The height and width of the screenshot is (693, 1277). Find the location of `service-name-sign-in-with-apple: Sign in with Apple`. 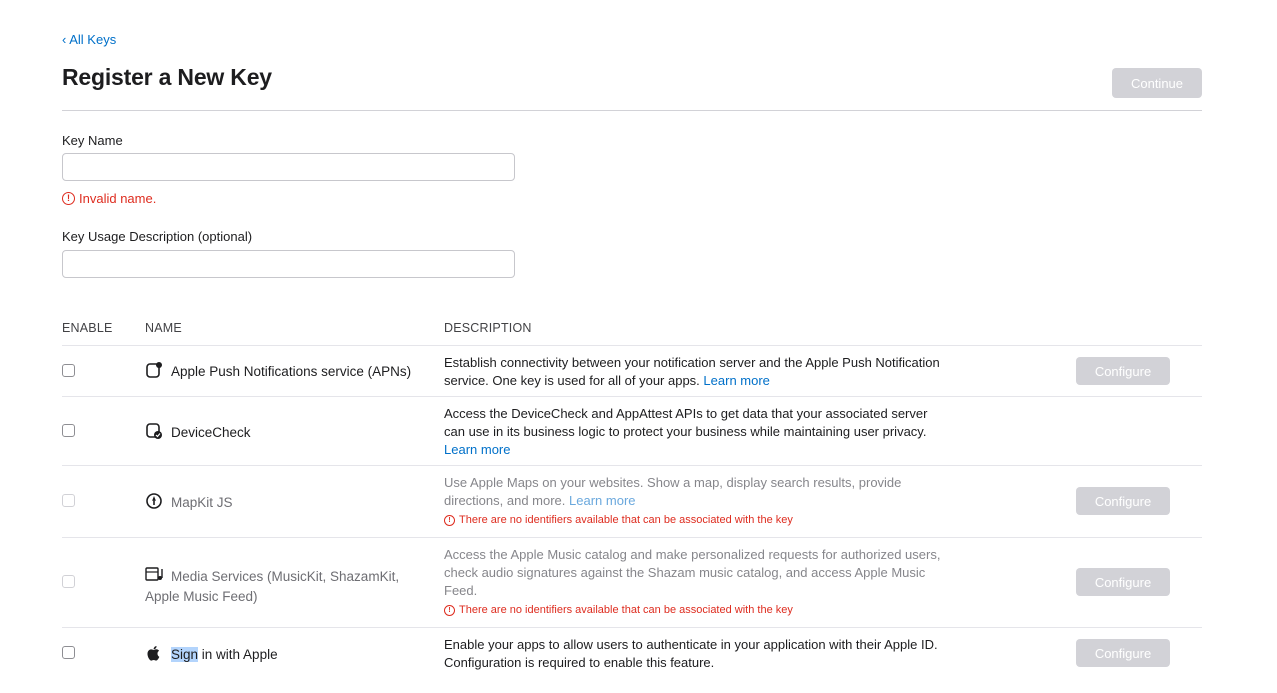

service-name-sign-in-with-apple: Sign in with Apple is located at coordinates (290, 654).